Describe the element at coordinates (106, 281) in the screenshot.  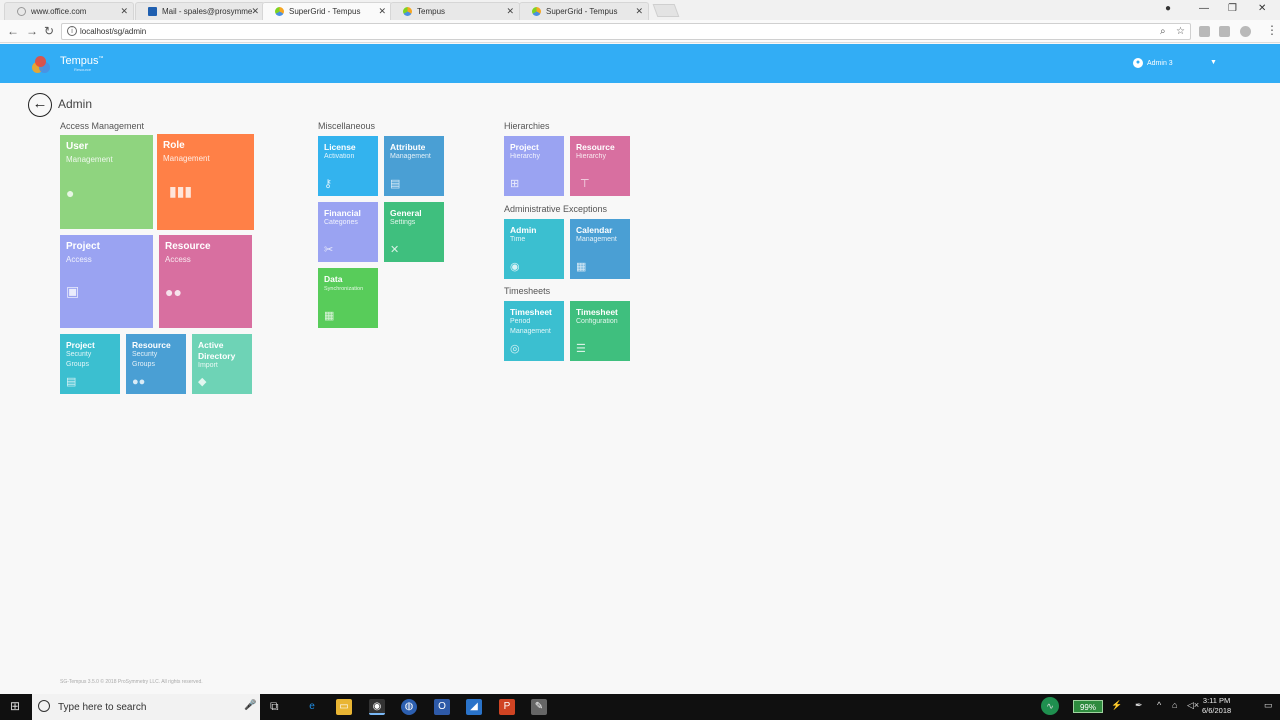
I see `tile-project-access: Project Access ▣` at that location.